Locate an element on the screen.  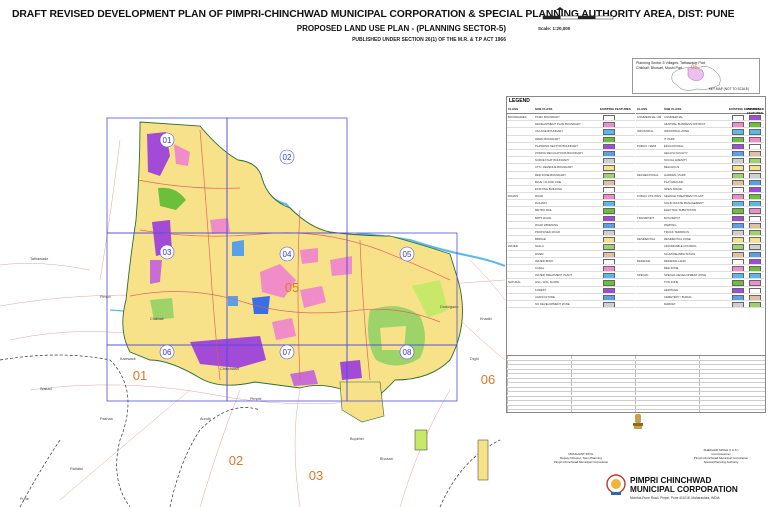
legend-sub-class: TOD ZONE is located at coordinates (671, 282).